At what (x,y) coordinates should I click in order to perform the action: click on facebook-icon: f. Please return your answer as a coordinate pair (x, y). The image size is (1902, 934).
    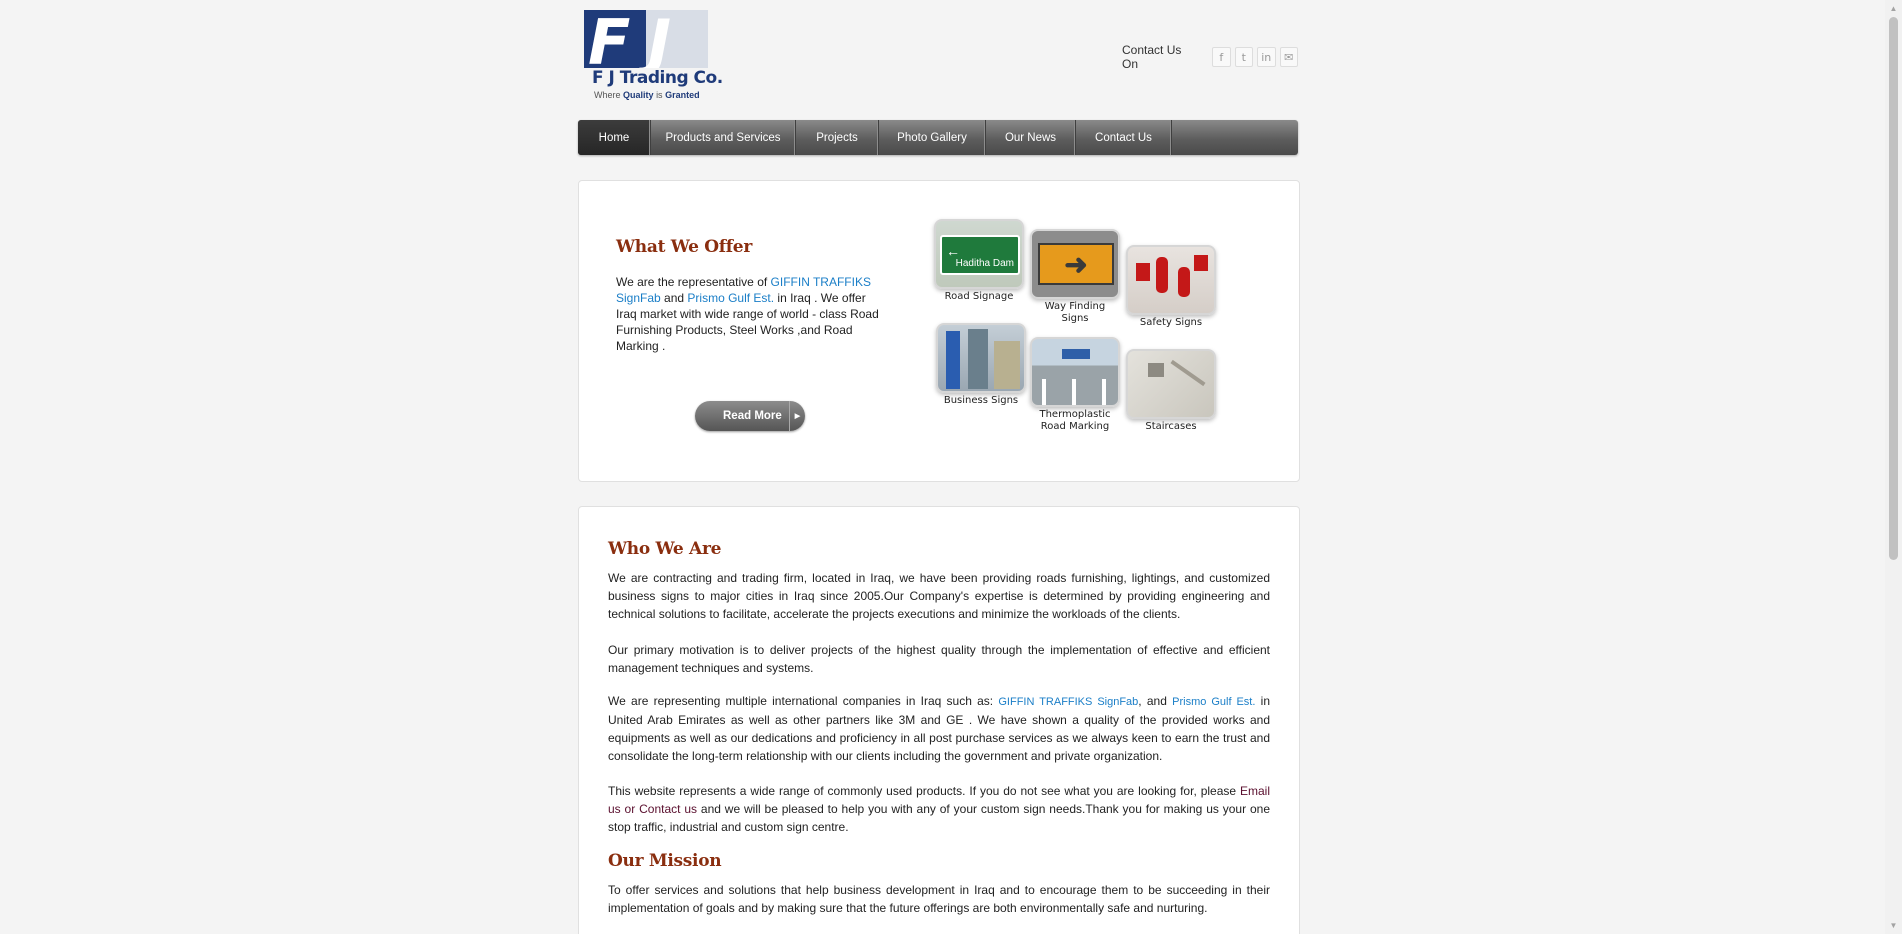
    Looking at the image, I should click on (1221, 57).